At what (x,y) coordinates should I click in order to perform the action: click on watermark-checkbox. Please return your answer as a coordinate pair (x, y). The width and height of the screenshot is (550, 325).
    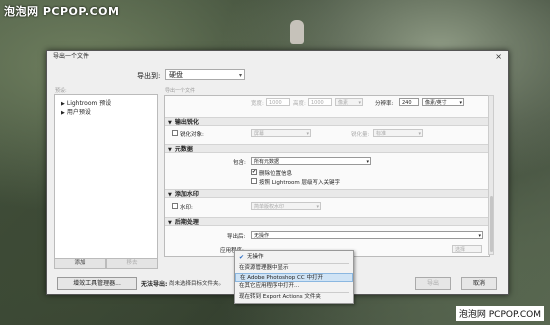
    Looking at the image, I should click on (175, 206).